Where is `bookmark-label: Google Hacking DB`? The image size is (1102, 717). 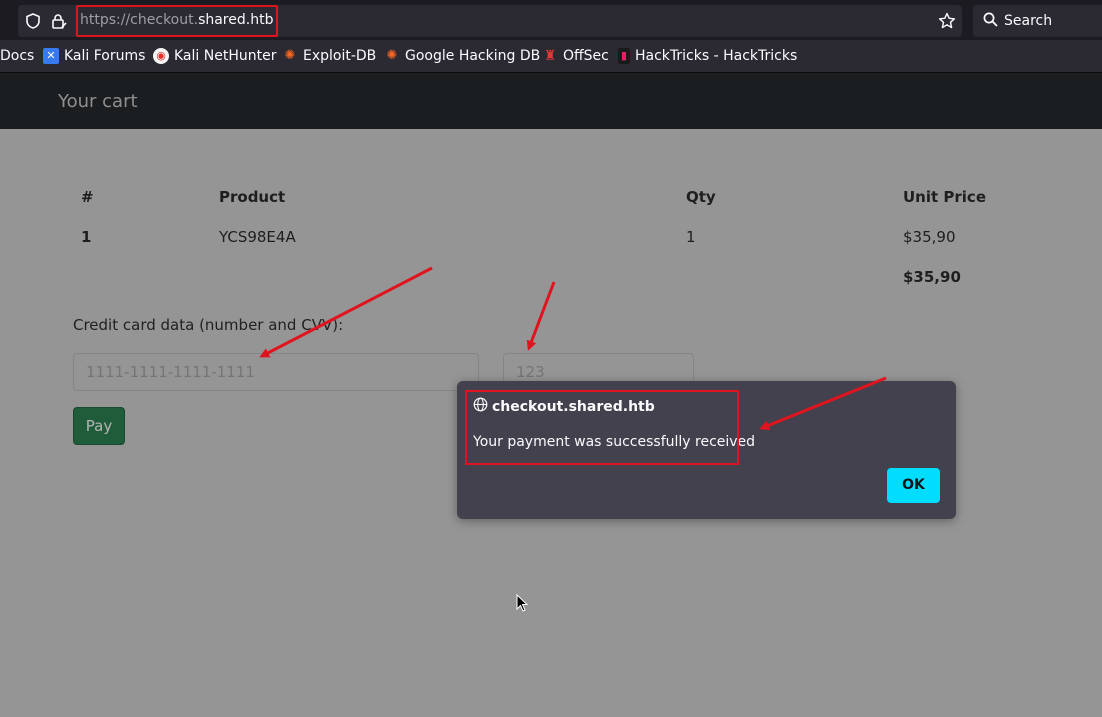 bookmark-label: Google Hacking DB is located at coordinates (473, 56).